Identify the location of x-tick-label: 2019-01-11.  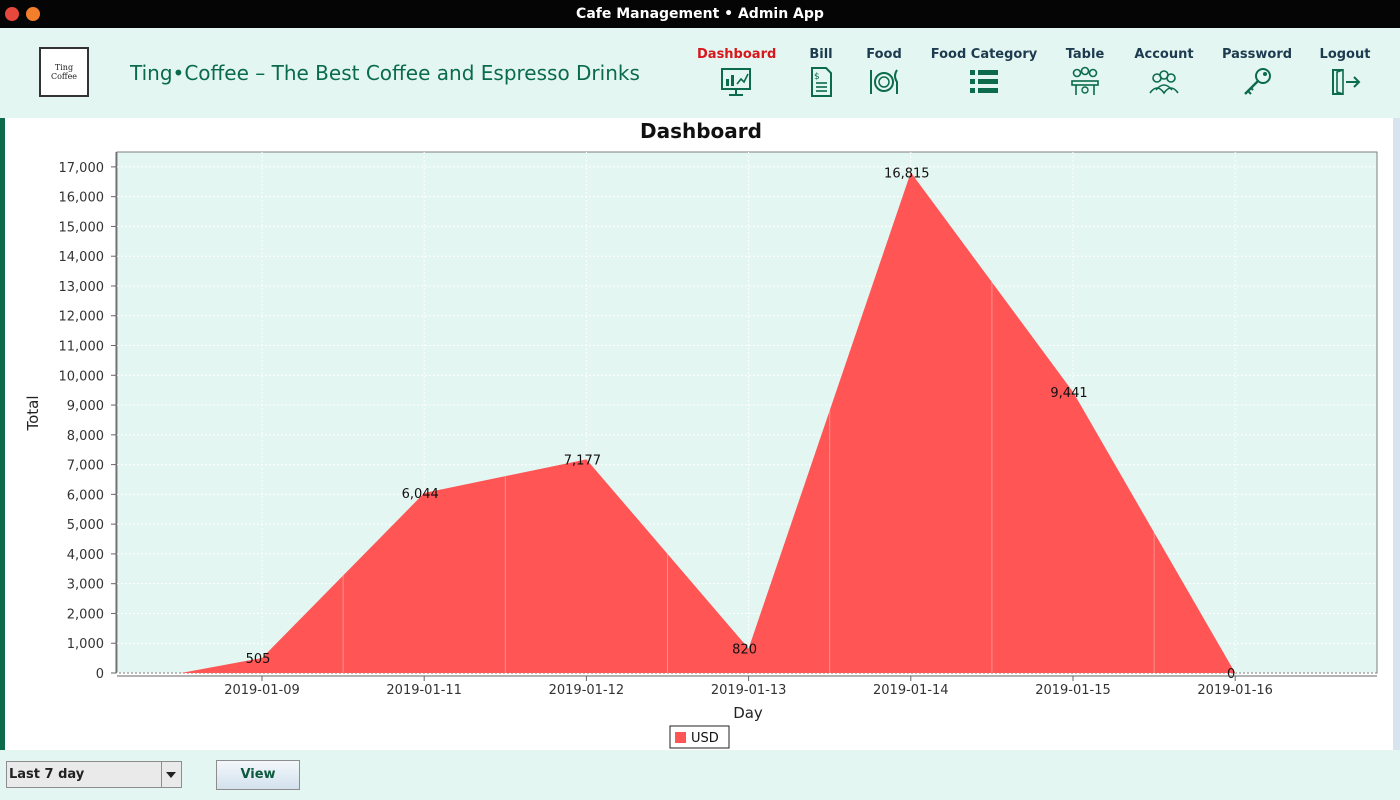
(424, 690).